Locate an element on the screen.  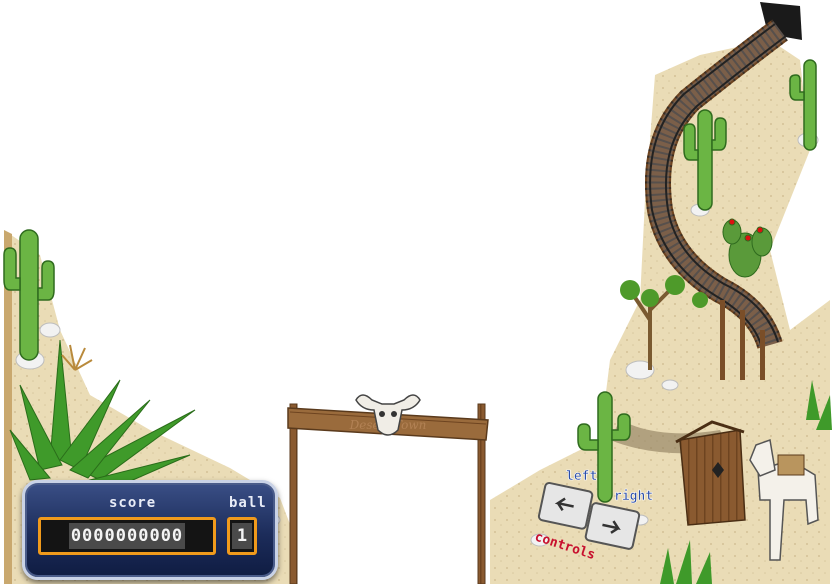
ranch-gate: Desert Town is located at coordinates (388, 489).